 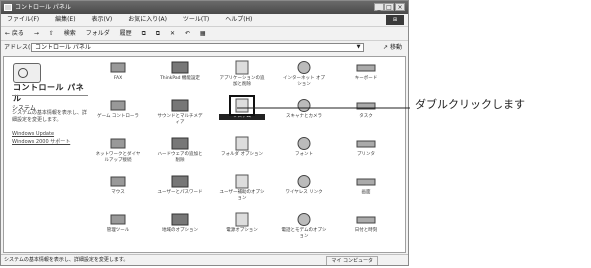 What do you see at coordinates (323, 108) in the screenshot?
I see `callout-overlay` at bounding box center [323, 108].